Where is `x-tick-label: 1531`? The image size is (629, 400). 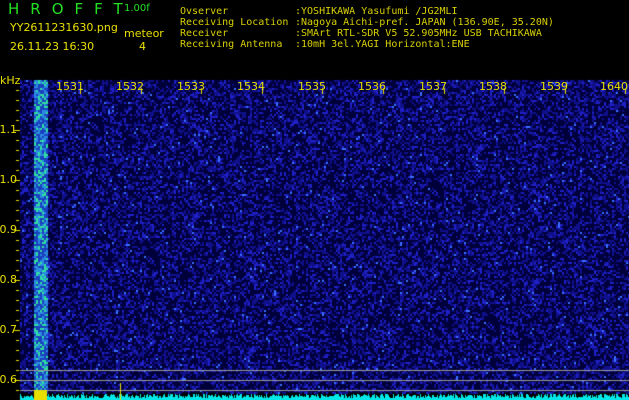 x-tick-label: 1531 is located at coordinates (70, 86).